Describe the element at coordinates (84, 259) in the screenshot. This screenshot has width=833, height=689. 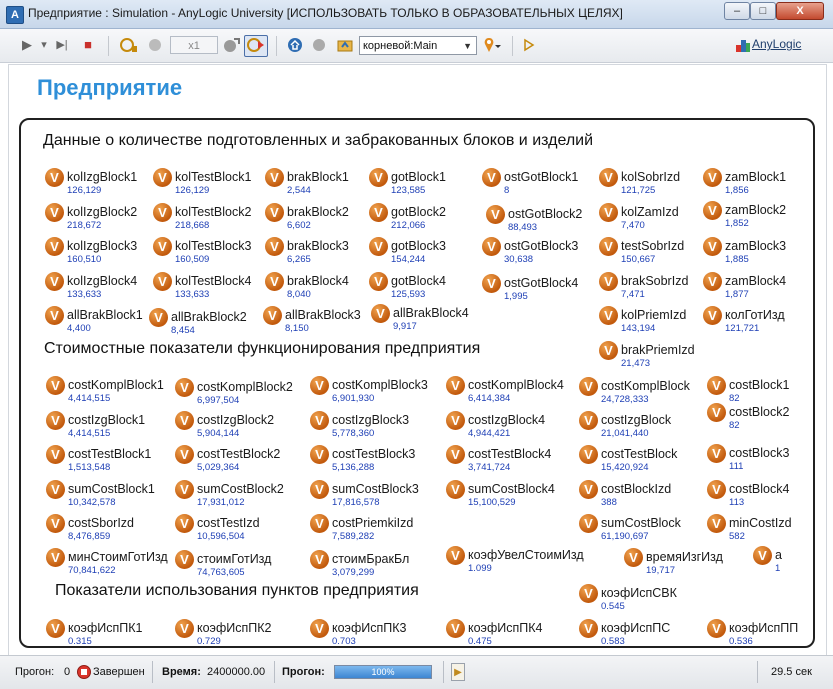
I see `variable-value: 160,510` at that location.